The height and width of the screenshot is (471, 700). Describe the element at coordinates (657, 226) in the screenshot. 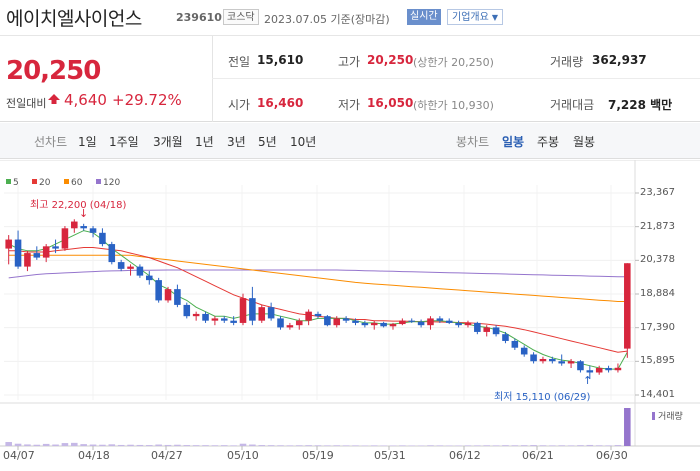

I see `y-tick-label: 21,873` at that location.